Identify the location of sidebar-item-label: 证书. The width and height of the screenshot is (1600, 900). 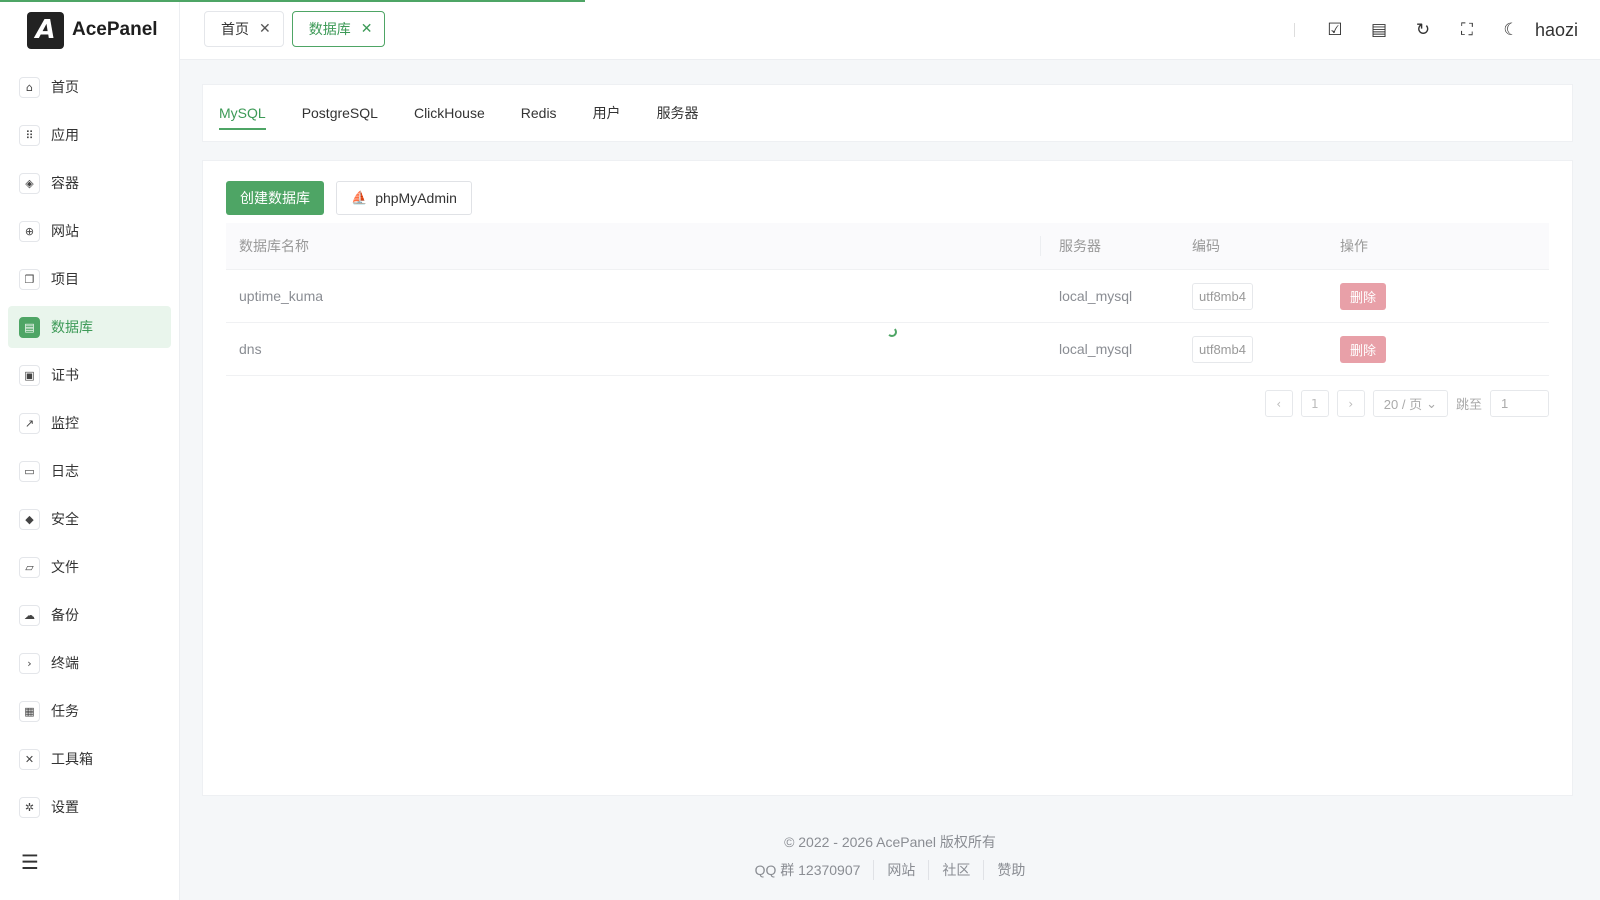
(65, 375).